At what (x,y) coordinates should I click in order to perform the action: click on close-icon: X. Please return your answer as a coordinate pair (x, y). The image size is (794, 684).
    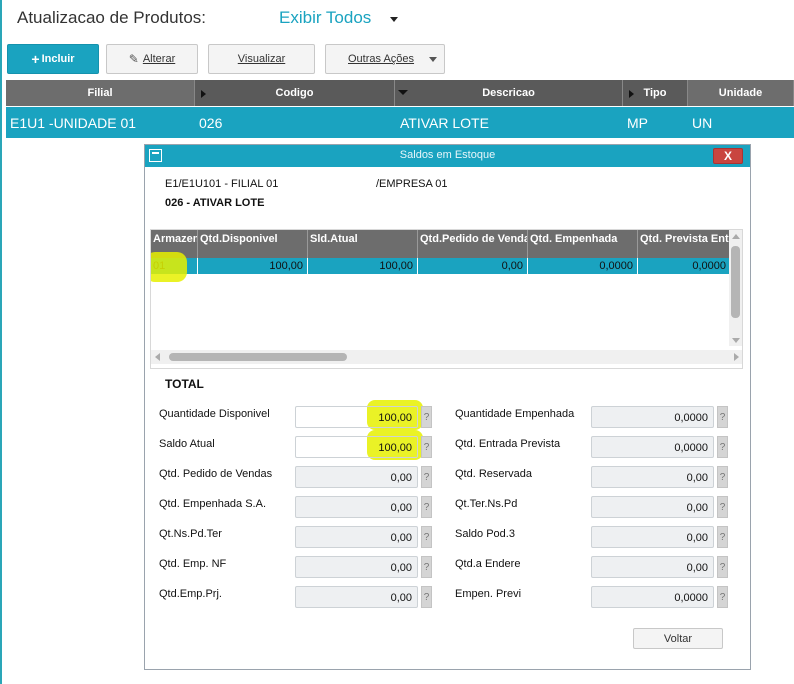
    Looking at the image, I should click on (727, 156).